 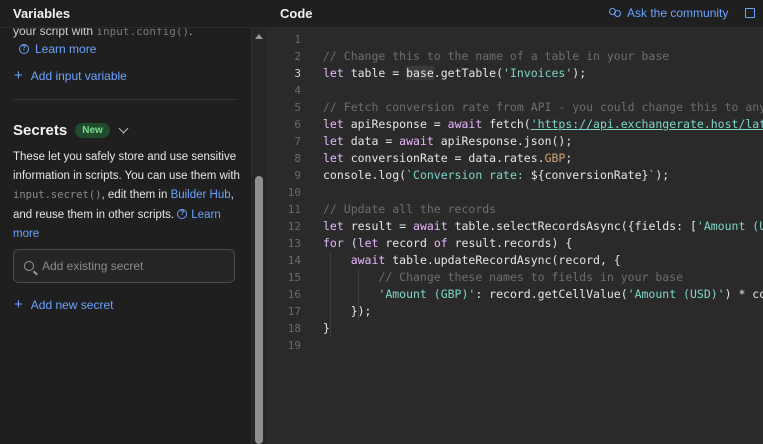 I want to click on add-input-variable-button: + Add input variable, so click(x=70, y=75).